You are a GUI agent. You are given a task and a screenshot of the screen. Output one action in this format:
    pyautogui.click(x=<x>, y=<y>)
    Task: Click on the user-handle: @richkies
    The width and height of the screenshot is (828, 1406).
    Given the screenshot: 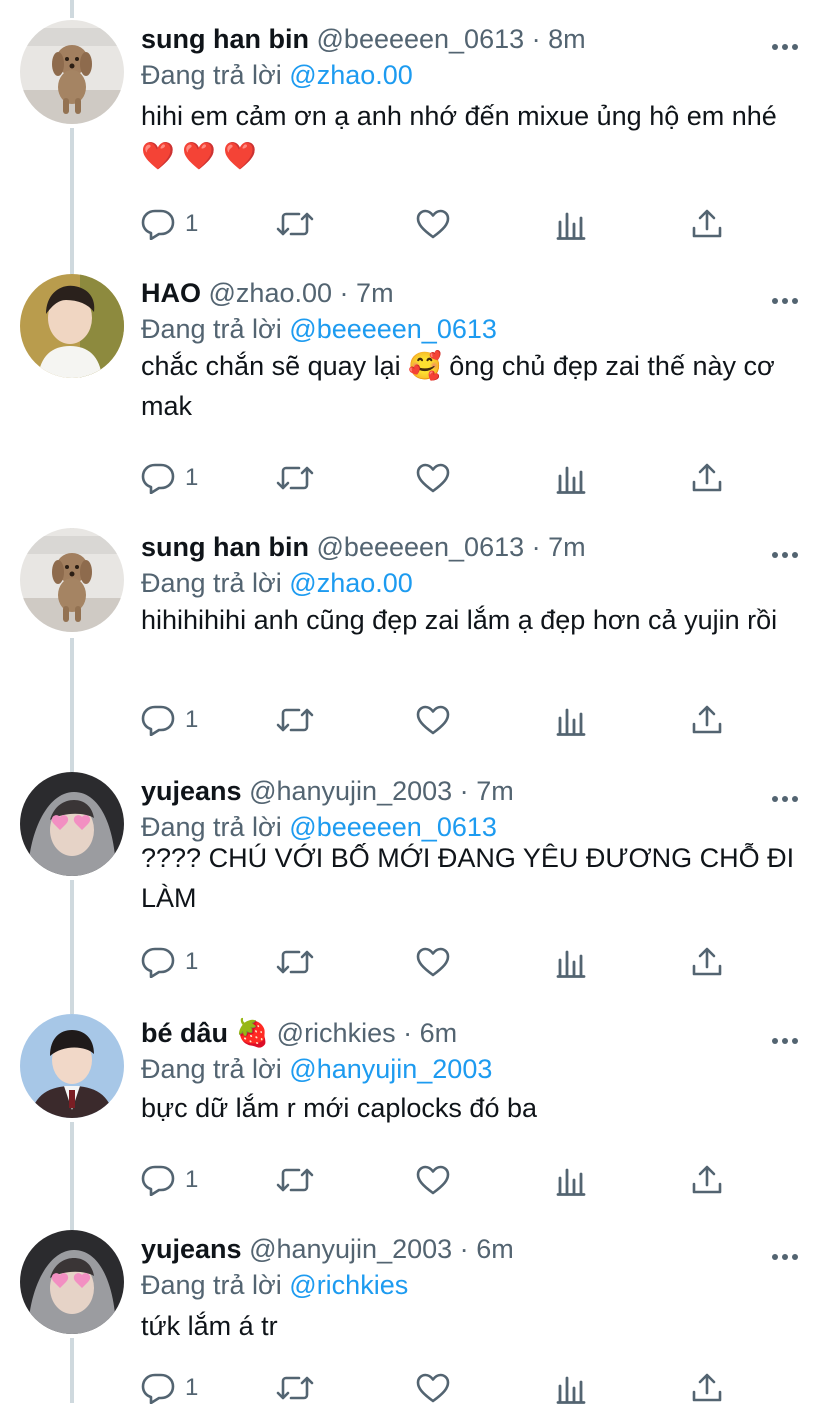 What is the action you would take?
    pyautogui.click(x=336, y=1033)
    